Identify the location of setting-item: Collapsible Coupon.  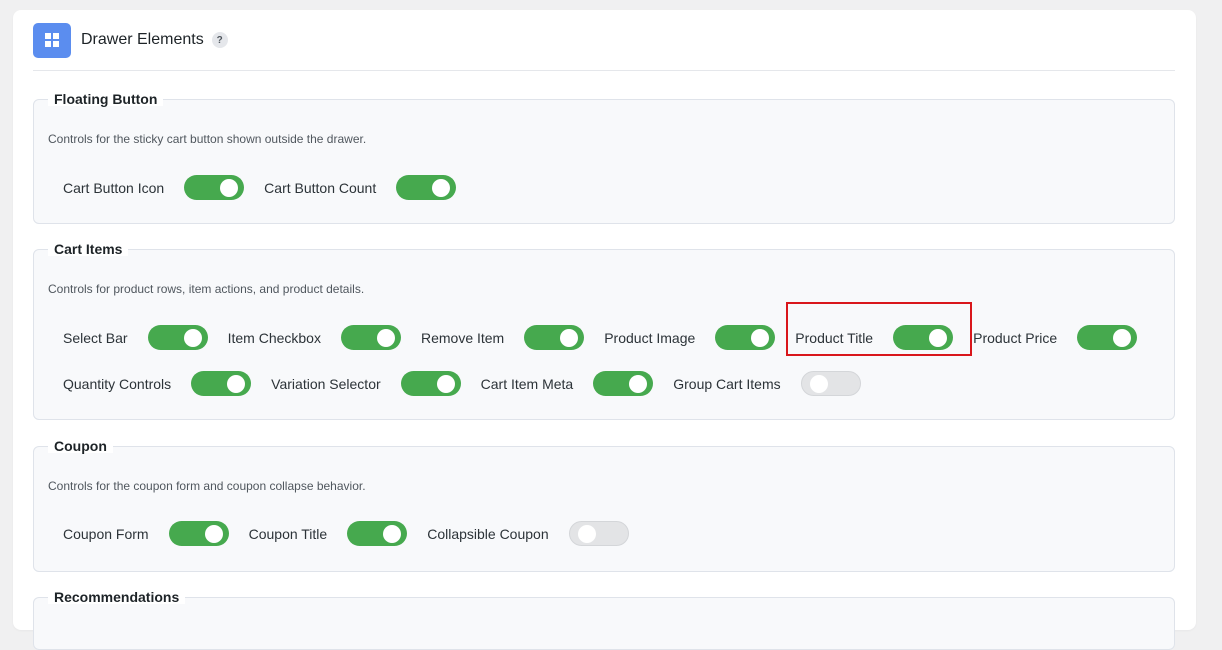
(537, 533).